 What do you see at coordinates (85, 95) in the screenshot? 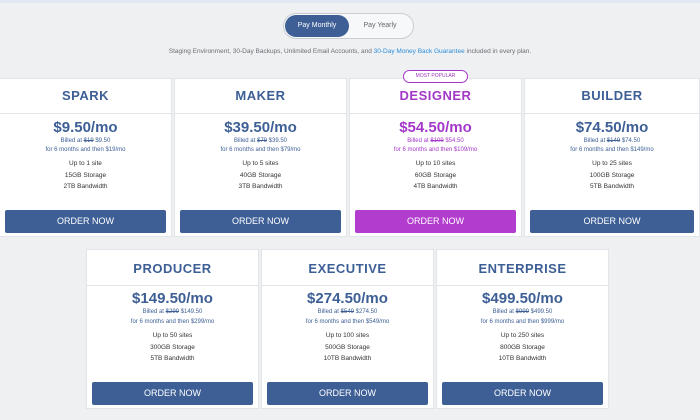
I see `plan-name: SPARK` at bounding box center [85, 95].